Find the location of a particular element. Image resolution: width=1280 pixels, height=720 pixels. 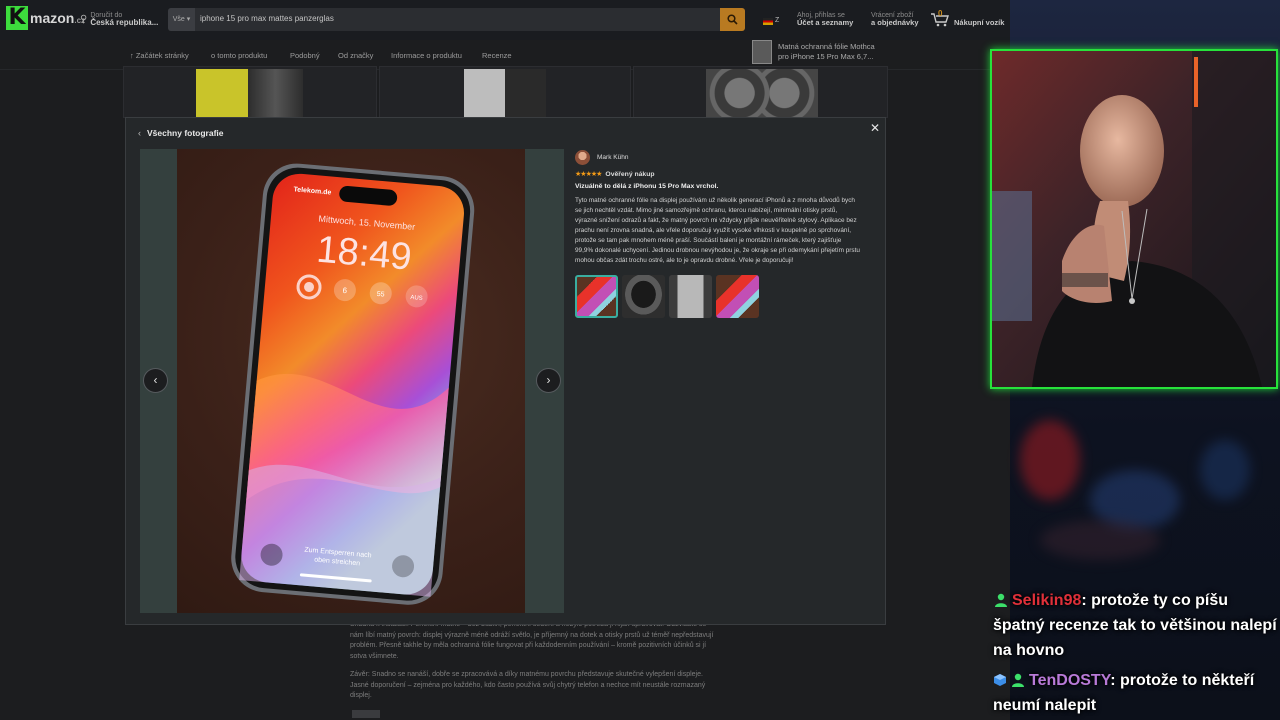

search-input: iphone 15 pro max mattes panzerglas is located at coordinates (267, 18).